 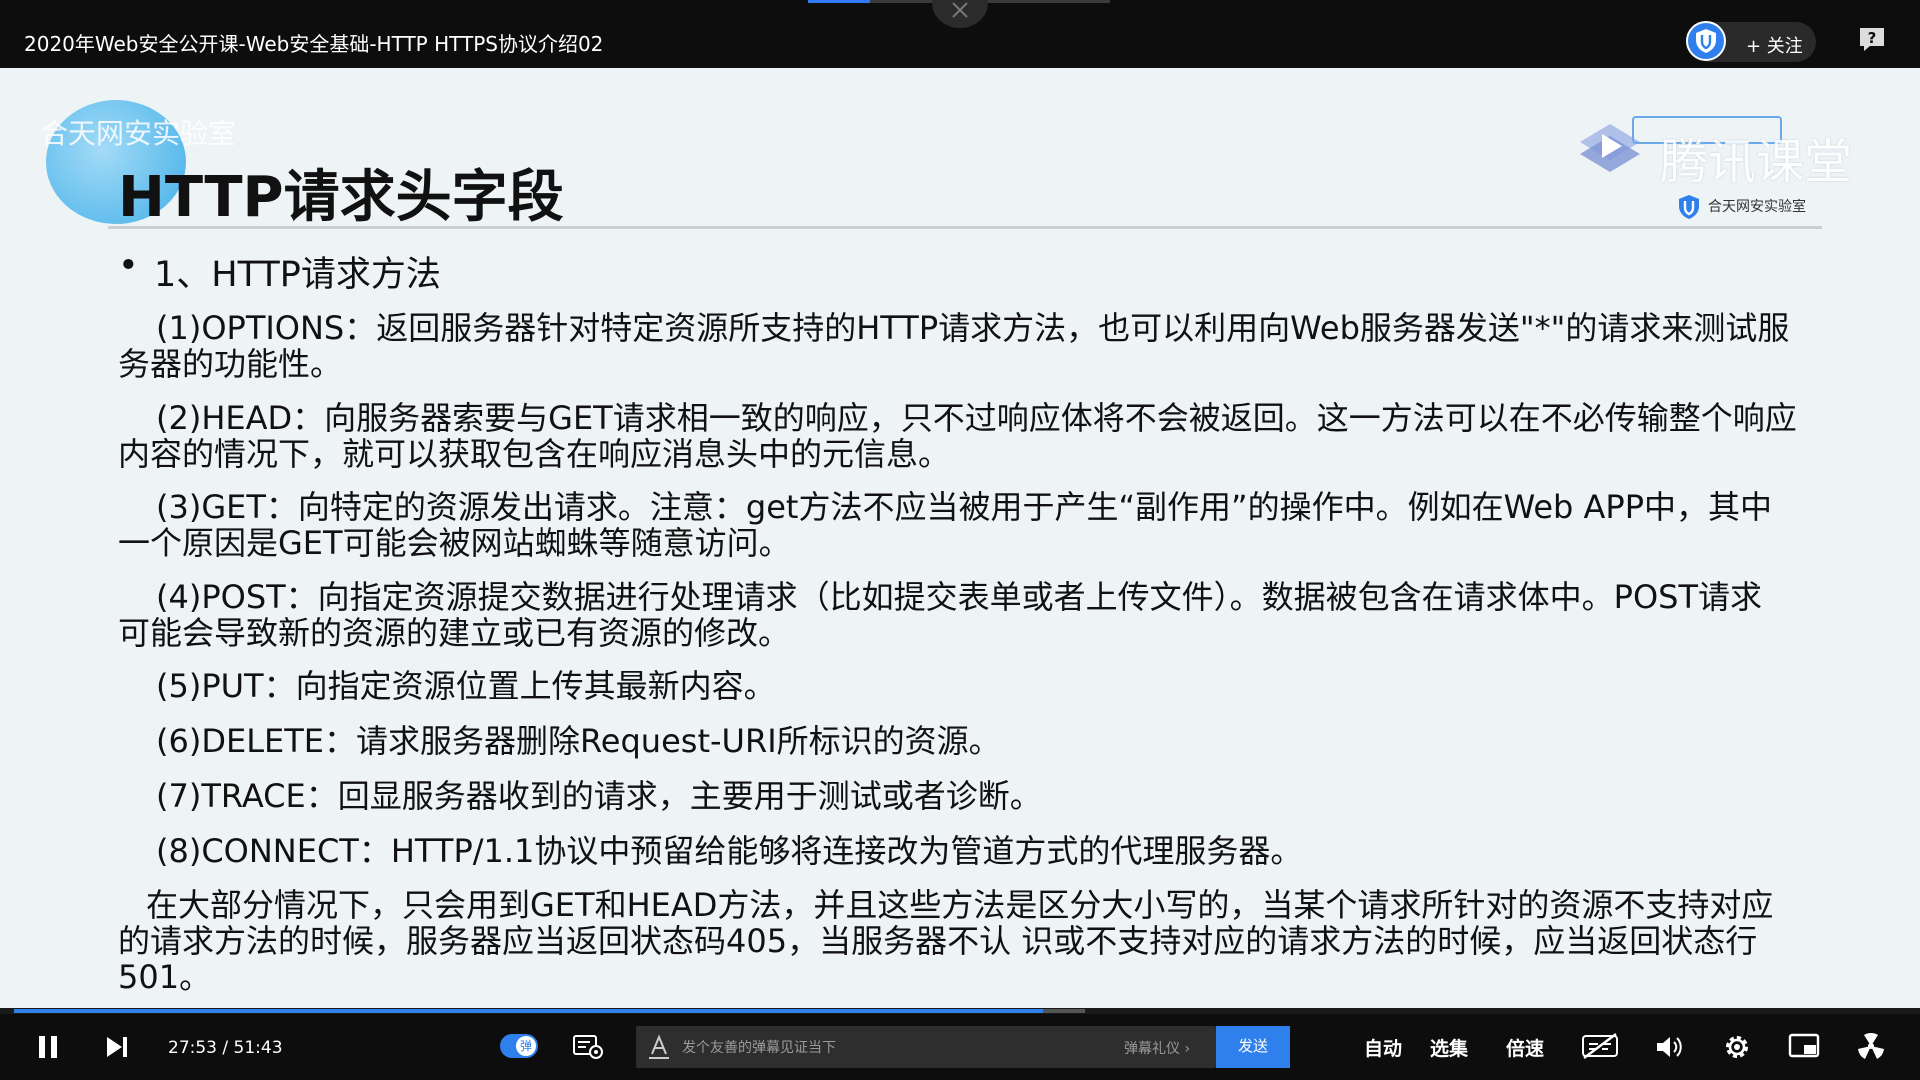 I want to click on danmu-input, so click(x=882, y=1047).